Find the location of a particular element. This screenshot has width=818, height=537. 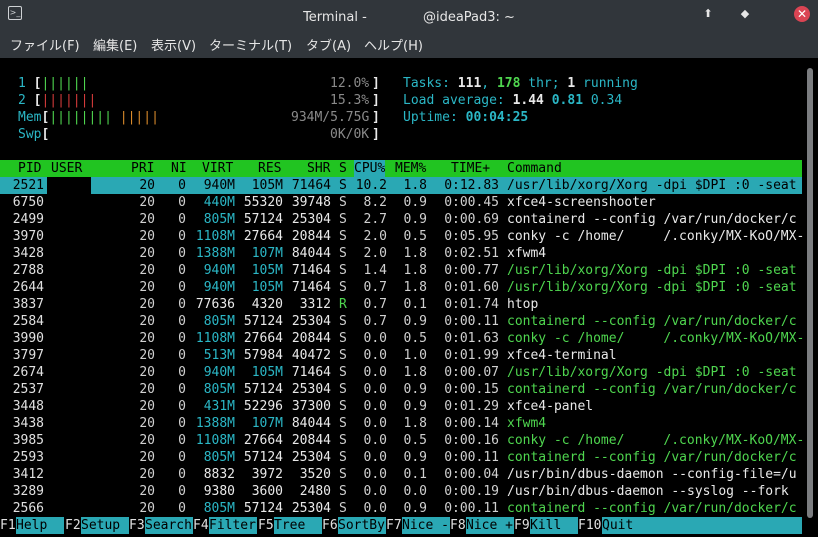

fkey-label-f5: Tree is located at coordinates (298, 525).